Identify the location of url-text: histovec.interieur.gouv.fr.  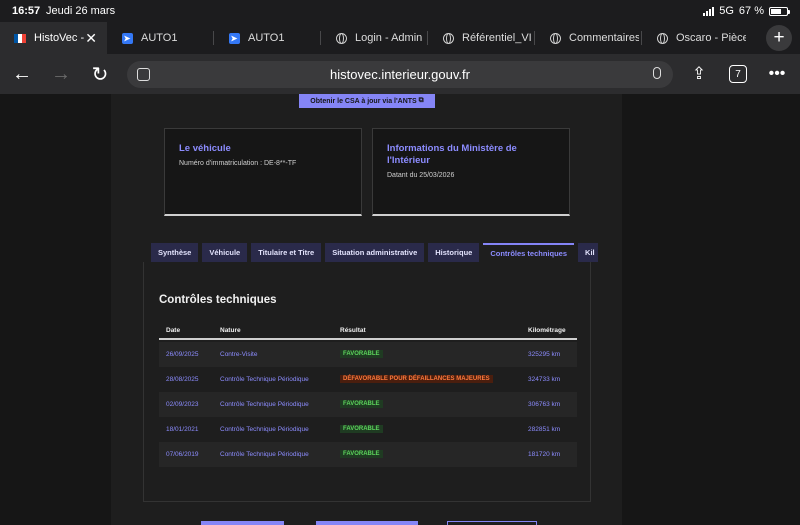
(400, 74).